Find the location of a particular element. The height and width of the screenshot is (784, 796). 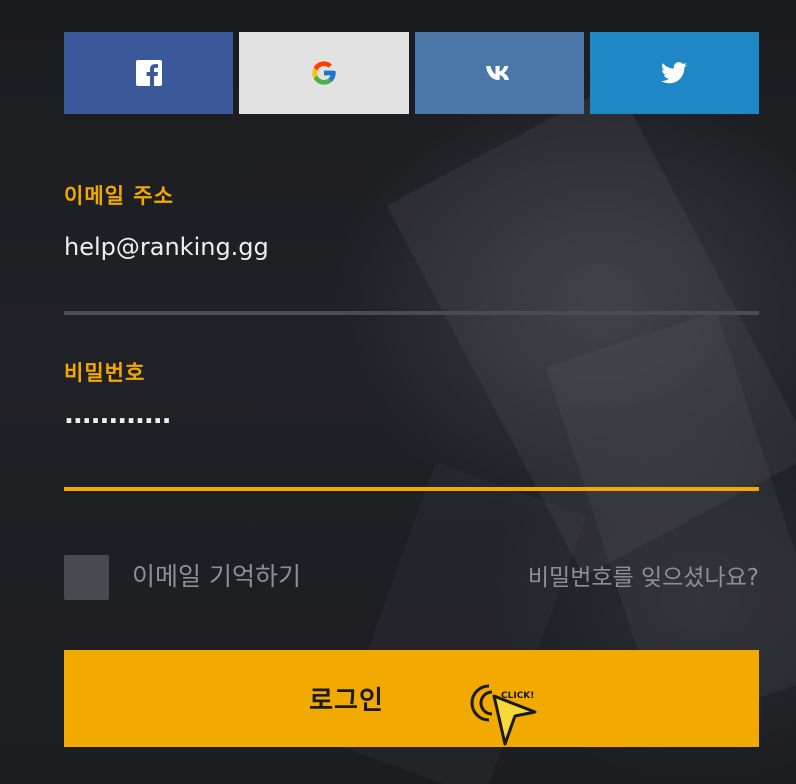

click-cursor-icon: CLICK! is located at coordinates (503, 715).